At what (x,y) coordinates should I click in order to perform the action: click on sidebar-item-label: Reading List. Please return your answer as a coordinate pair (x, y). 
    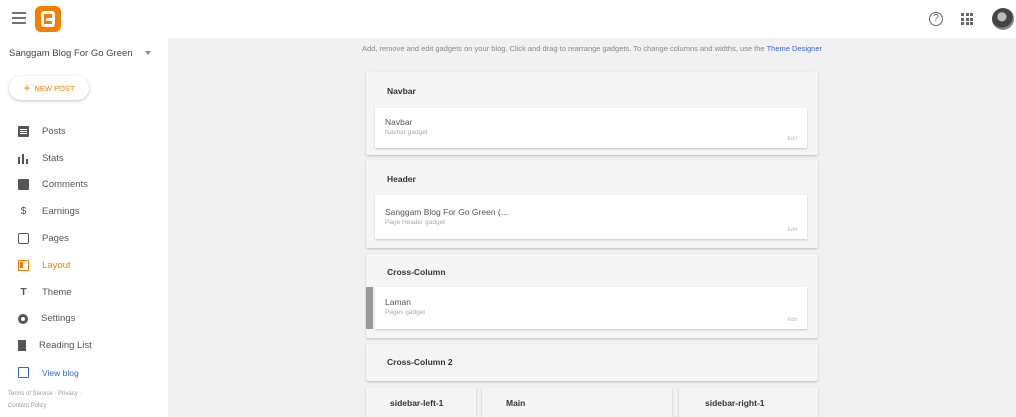
    Looking at the image, I should click on (65, 346).